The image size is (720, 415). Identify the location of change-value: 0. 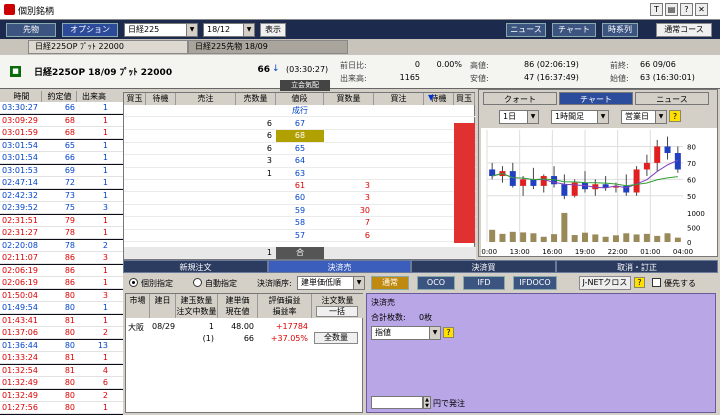
(417, 64).